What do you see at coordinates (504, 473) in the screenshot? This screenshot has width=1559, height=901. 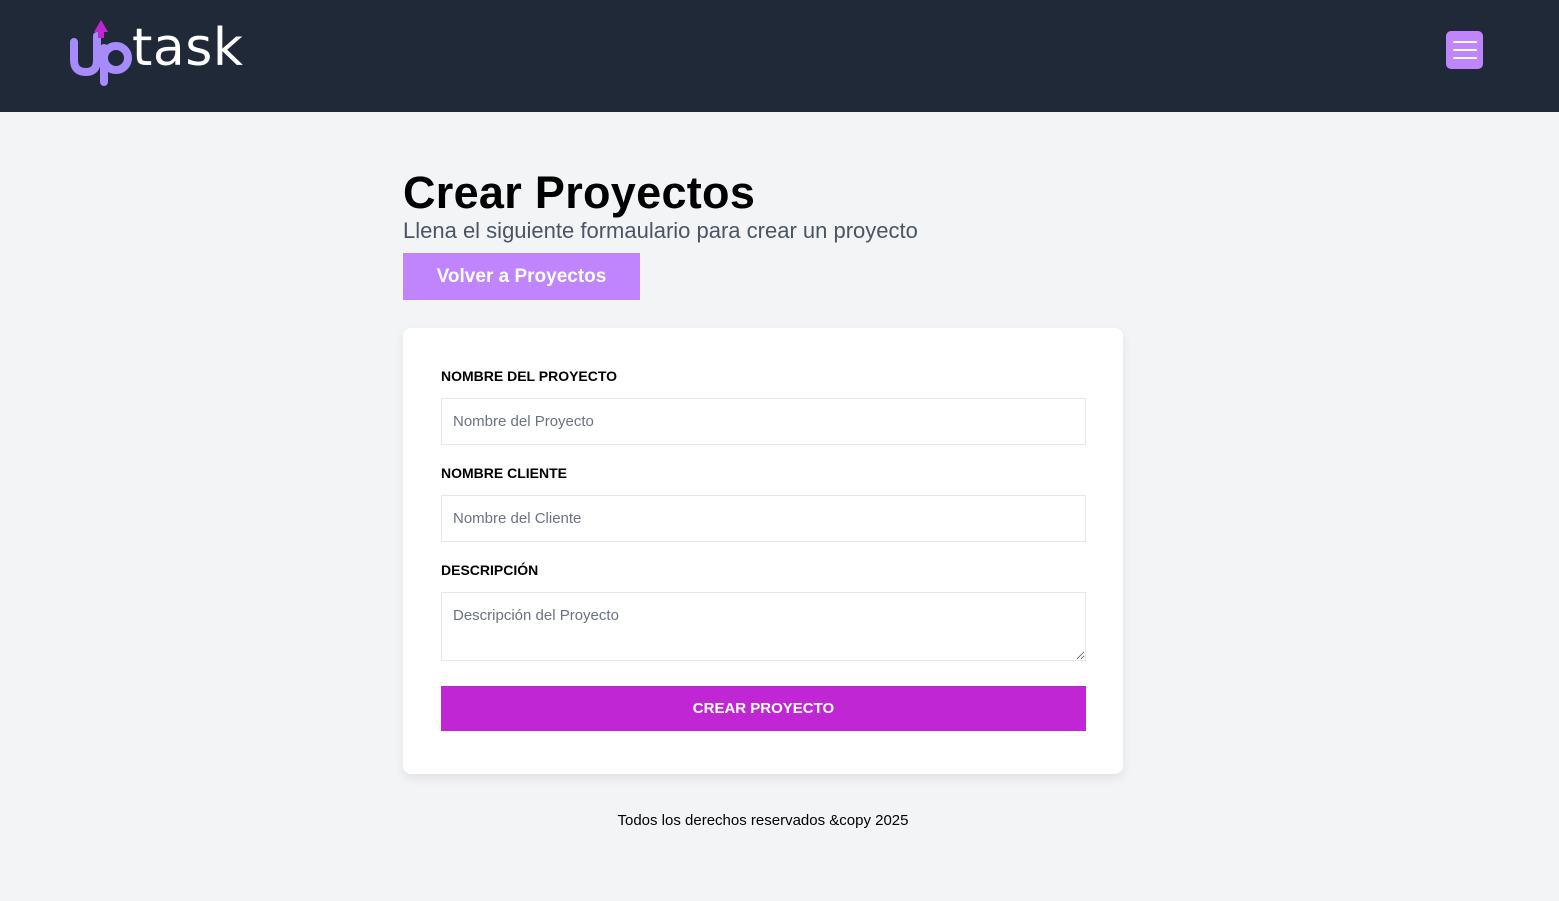 I see `client-name-label: Nombre Cliente` at bounding box center [504, 473].